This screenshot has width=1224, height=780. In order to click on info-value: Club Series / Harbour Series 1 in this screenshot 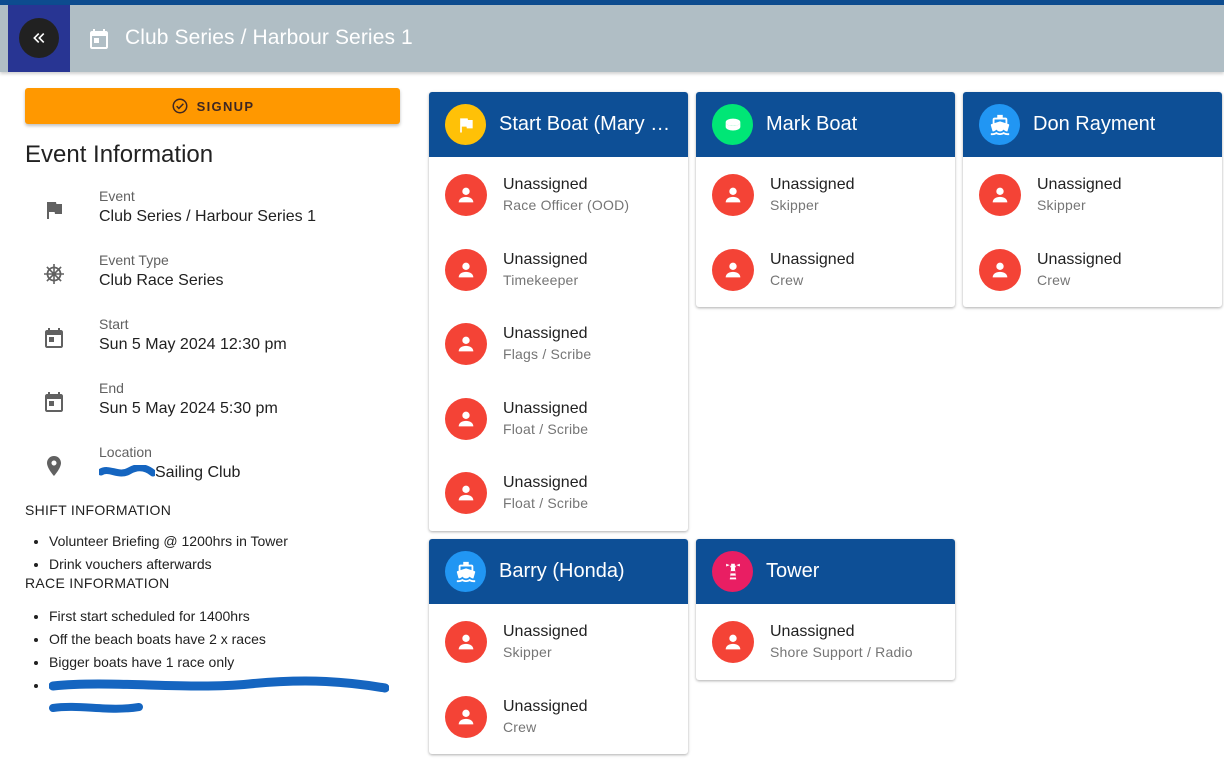, I will do `click(207, 216)`.